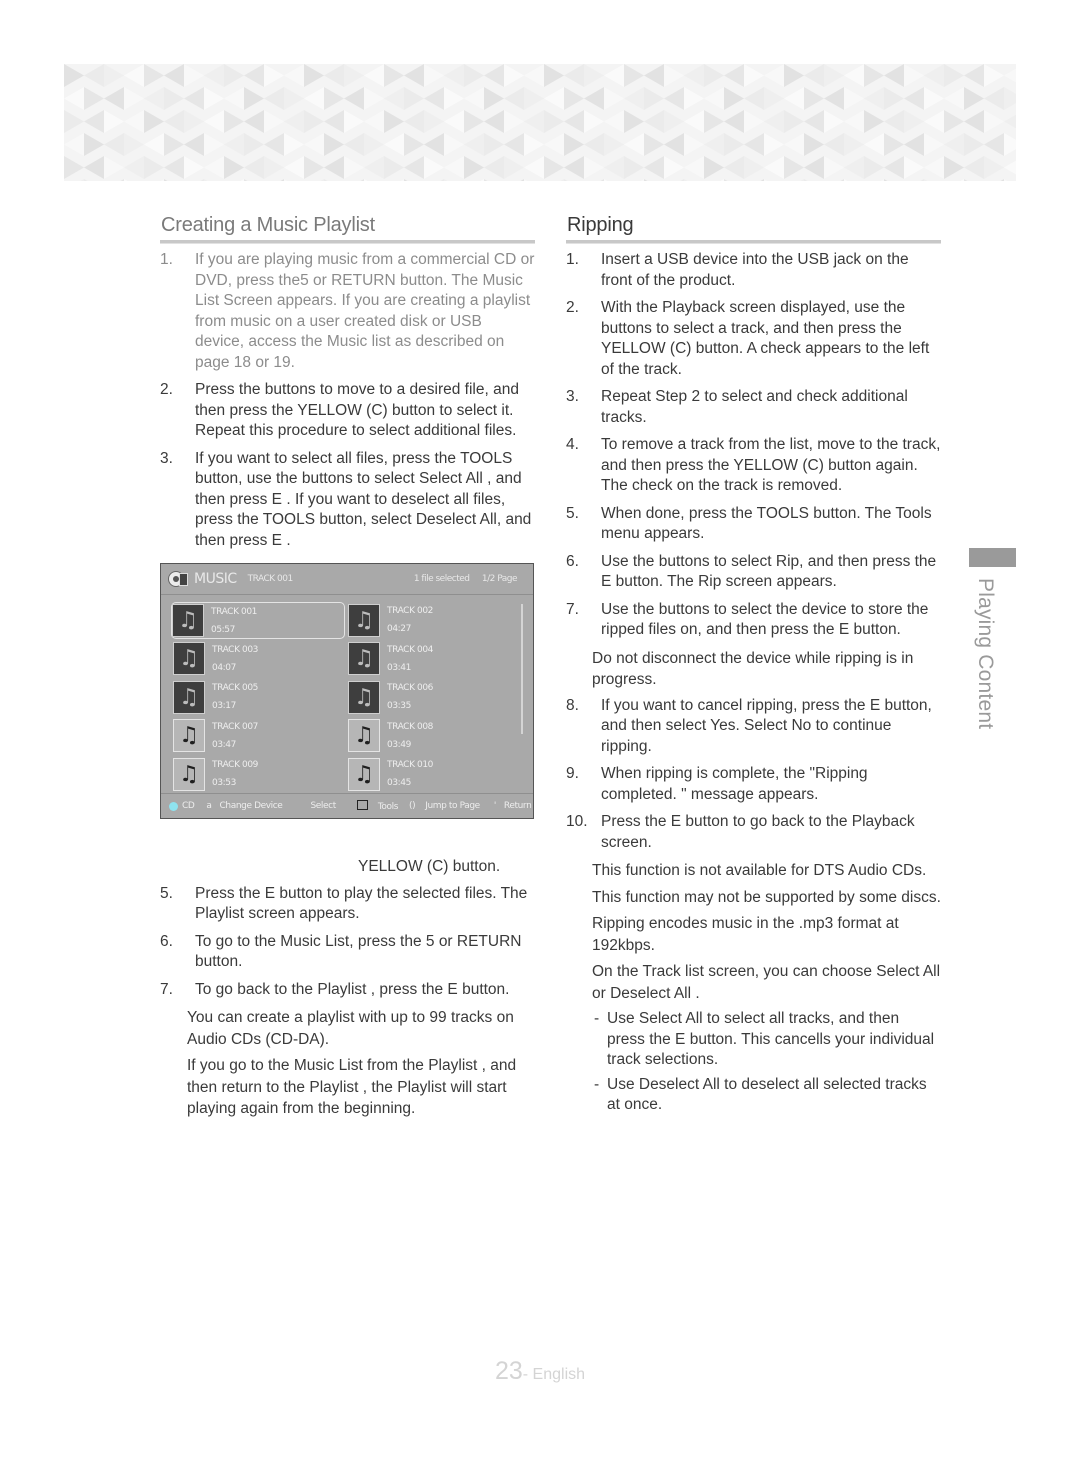 The image size is (1080, 1479). What do you see at coordinates (436, 774) in the screenshot?
I see `track-item: ♫ TRACK 010 03:45` at bounding box center [436, 774].